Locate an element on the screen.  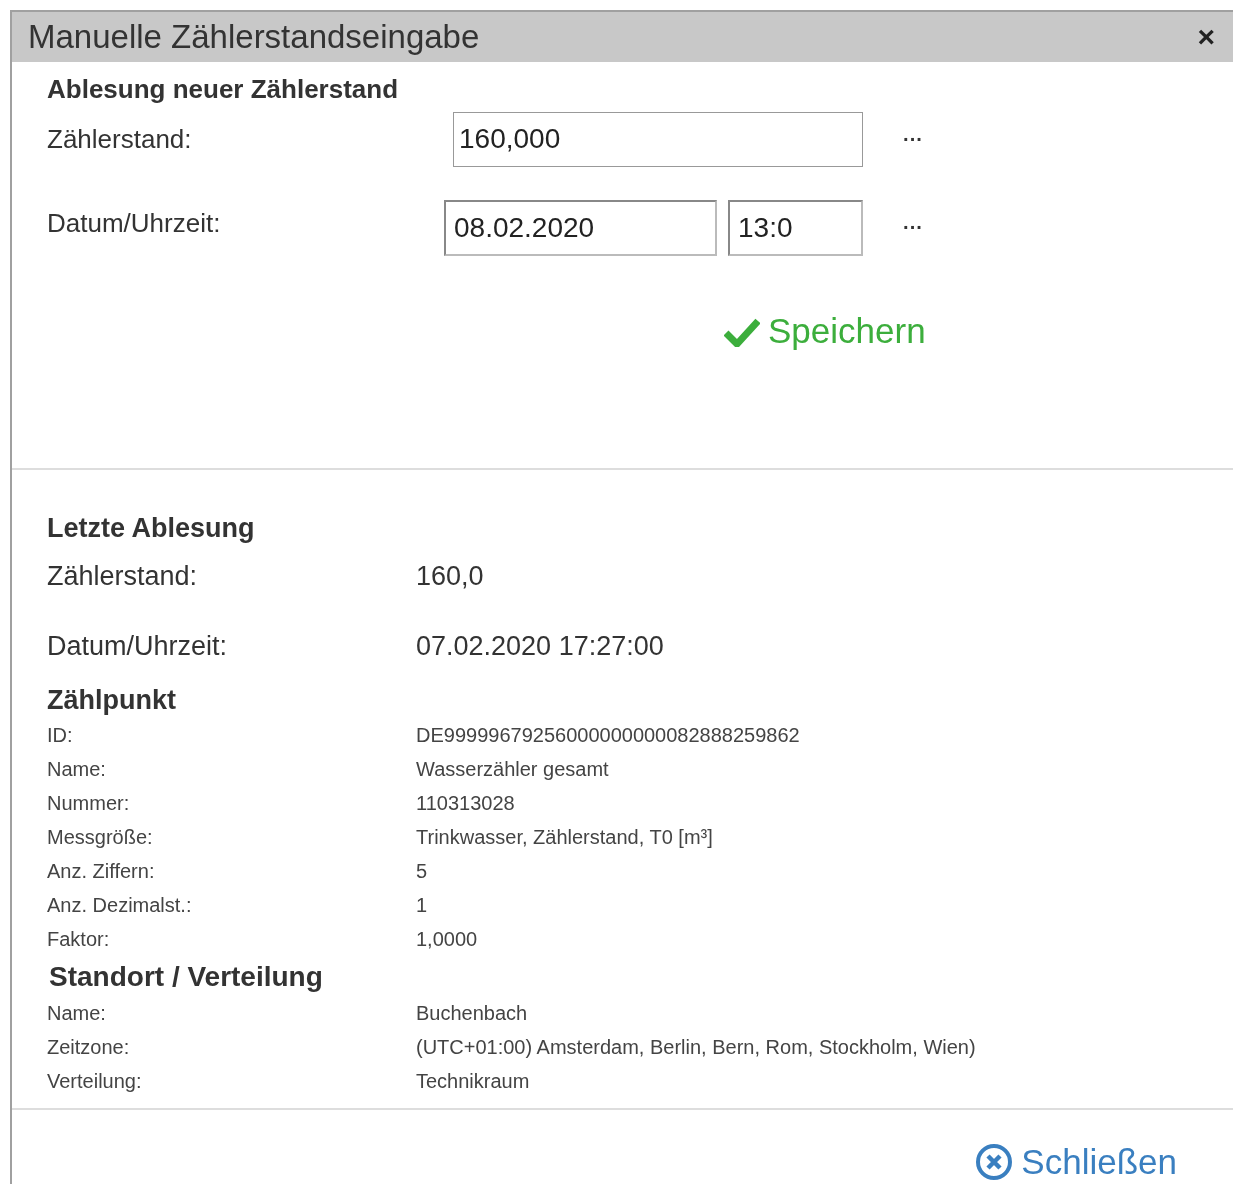
detail-value: 5 is located at coordinates (422, 871).